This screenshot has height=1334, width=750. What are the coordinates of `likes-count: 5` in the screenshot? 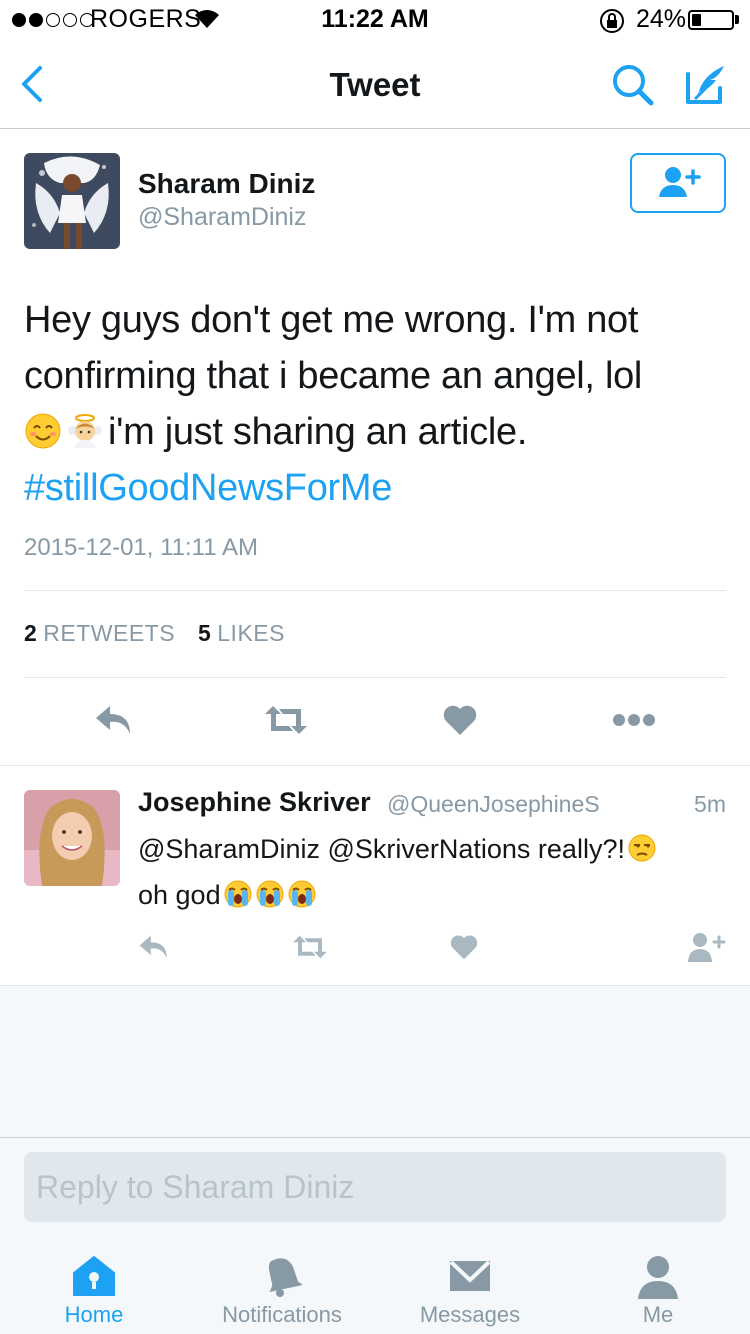 It's located at (204, 633).